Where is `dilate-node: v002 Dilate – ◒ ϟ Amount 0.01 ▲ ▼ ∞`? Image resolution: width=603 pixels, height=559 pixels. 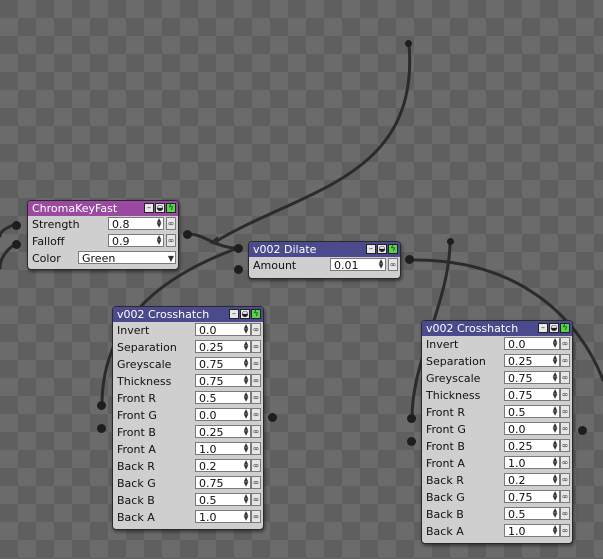
dilate-node: v002 Dilate – ◒ ϟ Amount 0.01 ▲ ▼ ∞ is located at coordinates (324, 260).